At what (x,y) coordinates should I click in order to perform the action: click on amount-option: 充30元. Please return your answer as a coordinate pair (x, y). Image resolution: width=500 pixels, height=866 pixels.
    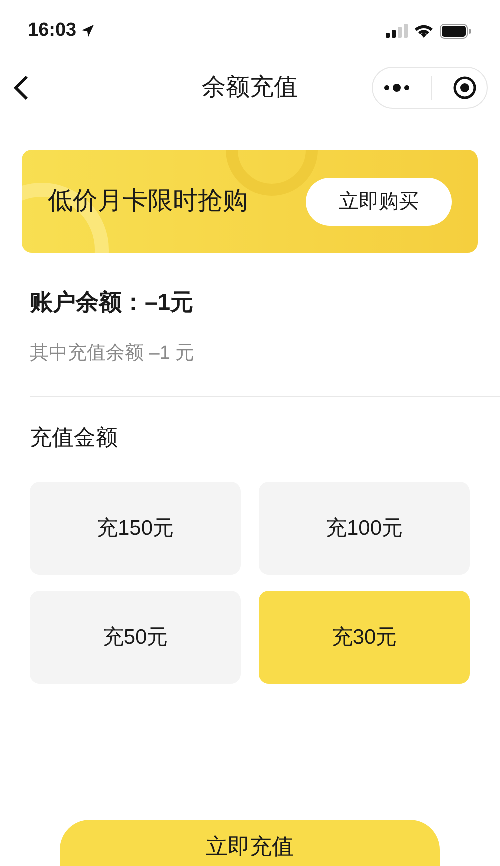
    Looking at the image, I should click on (364, 637).